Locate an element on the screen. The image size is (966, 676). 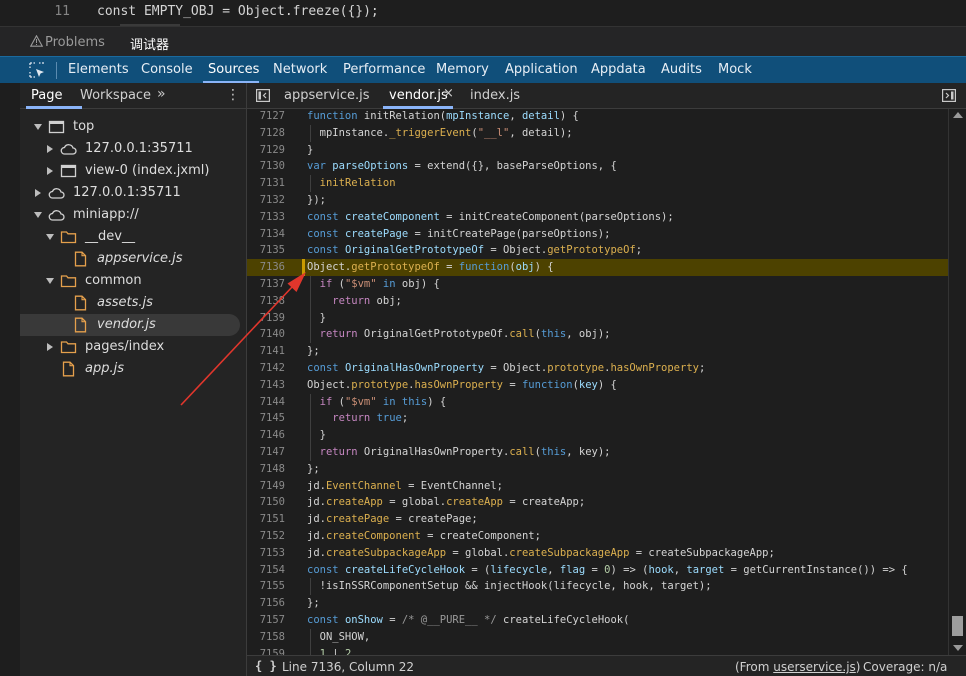
line-number: 7142 is located at coordinates (266, 368).